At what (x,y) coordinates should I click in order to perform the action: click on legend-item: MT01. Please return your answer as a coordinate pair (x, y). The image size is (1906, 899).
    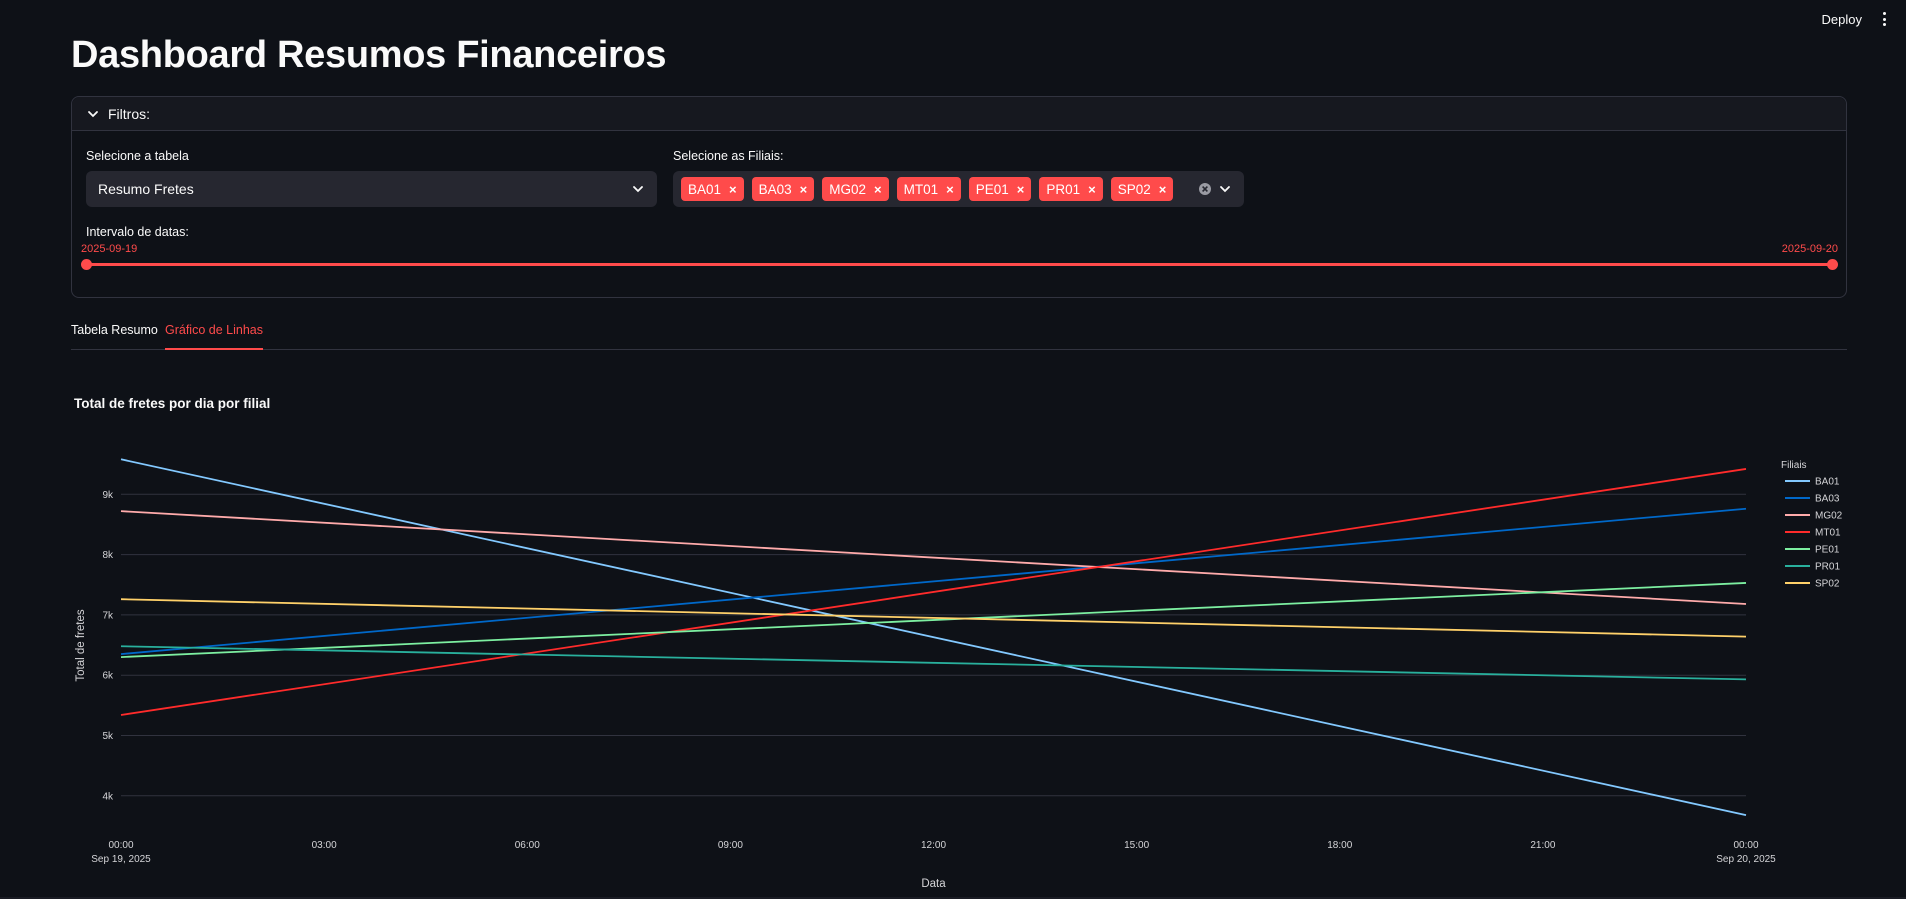
    Looking at the image, I should click on (1828, 533).